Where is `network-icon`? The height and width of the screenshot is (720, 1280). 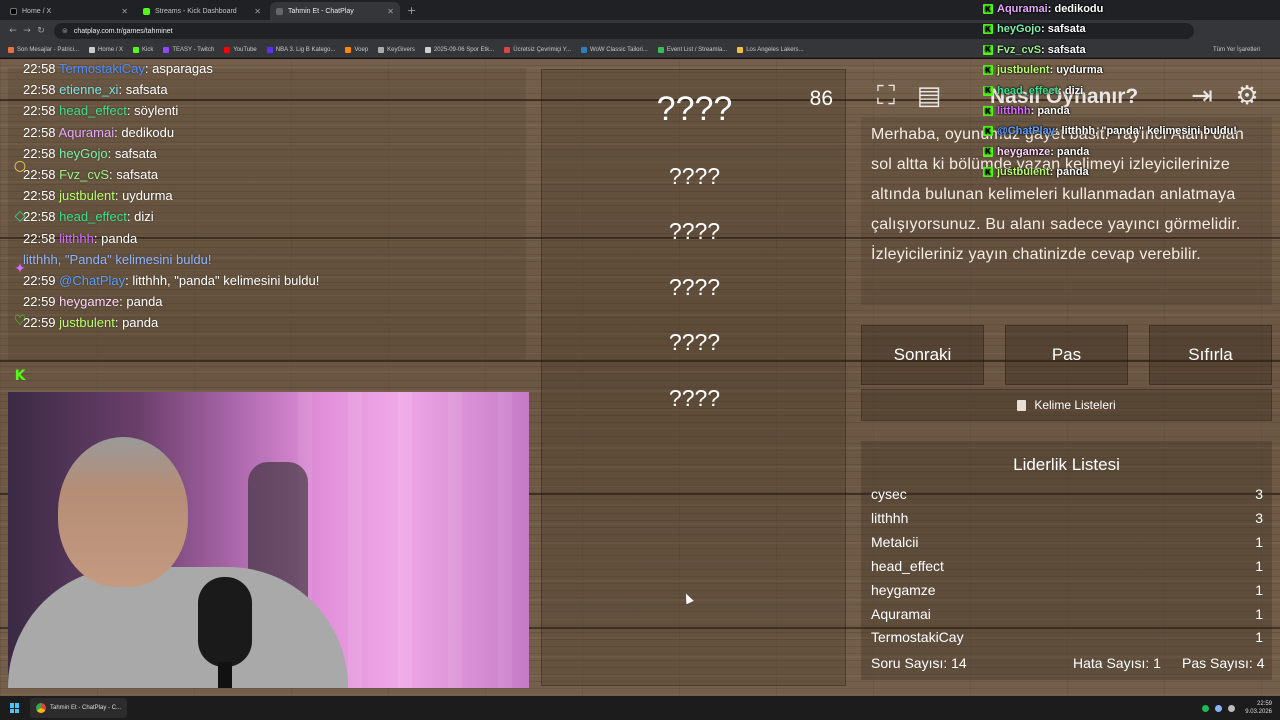 network-icon is located at coordinates (1219, 708).